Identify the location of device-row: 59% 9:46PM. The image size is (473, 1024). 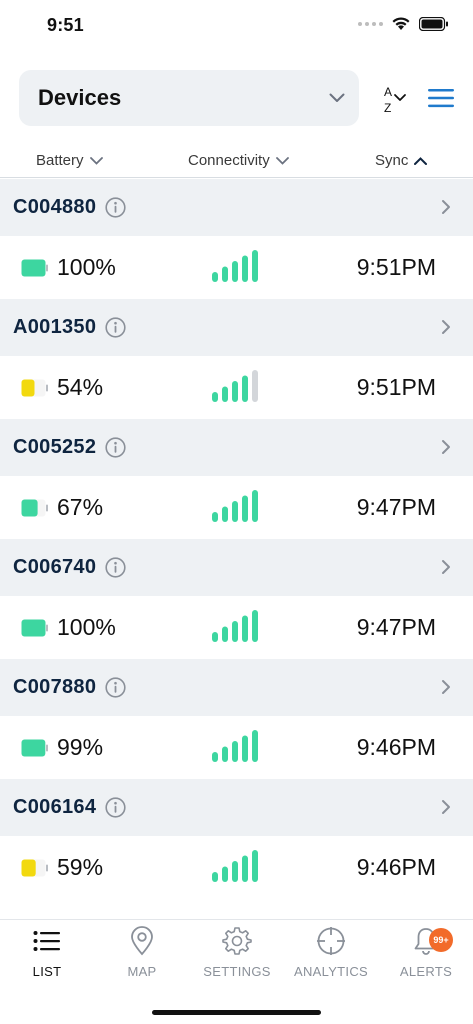
(236, 867).